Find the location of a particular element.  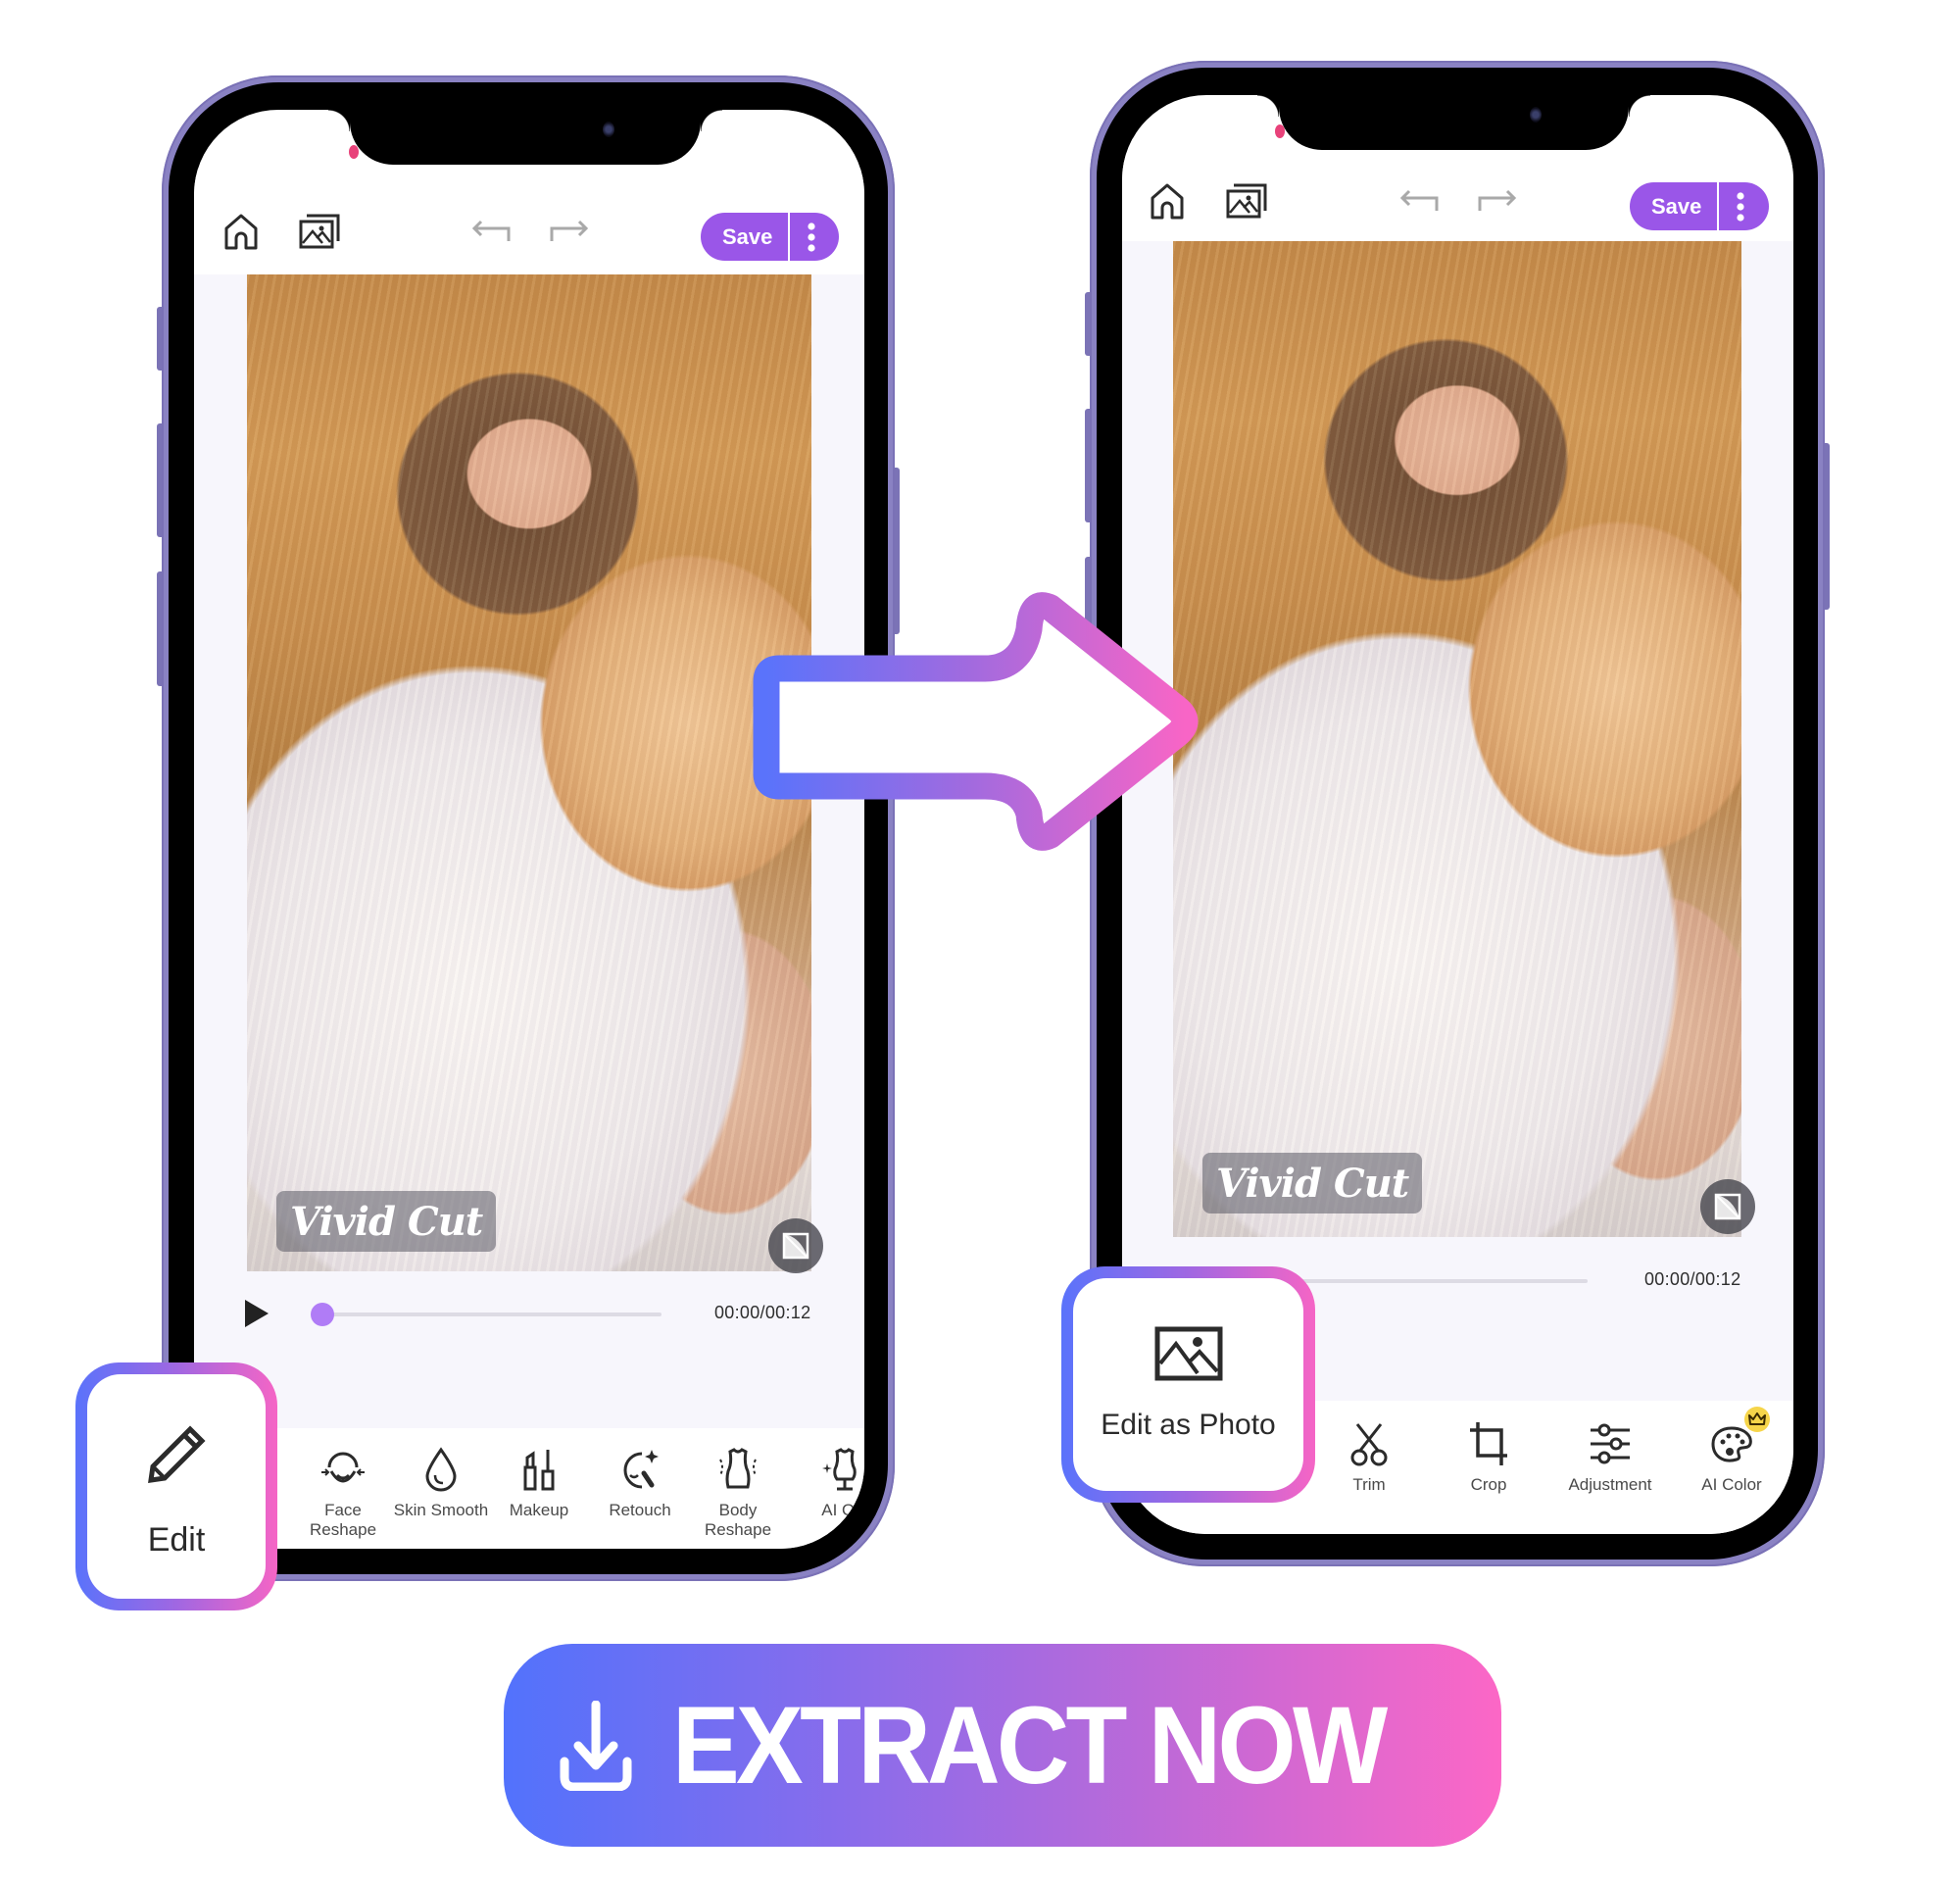

tool-trim: Trim is located at coordinates (1369, 1457).